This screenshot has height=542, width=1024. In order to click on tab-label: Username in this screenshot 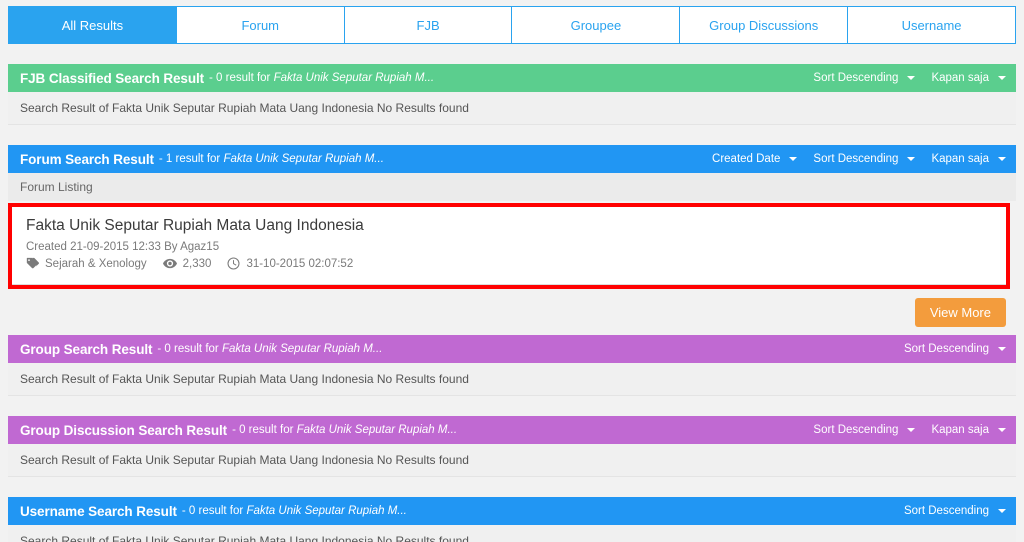, I will do `click(931, 25)`.